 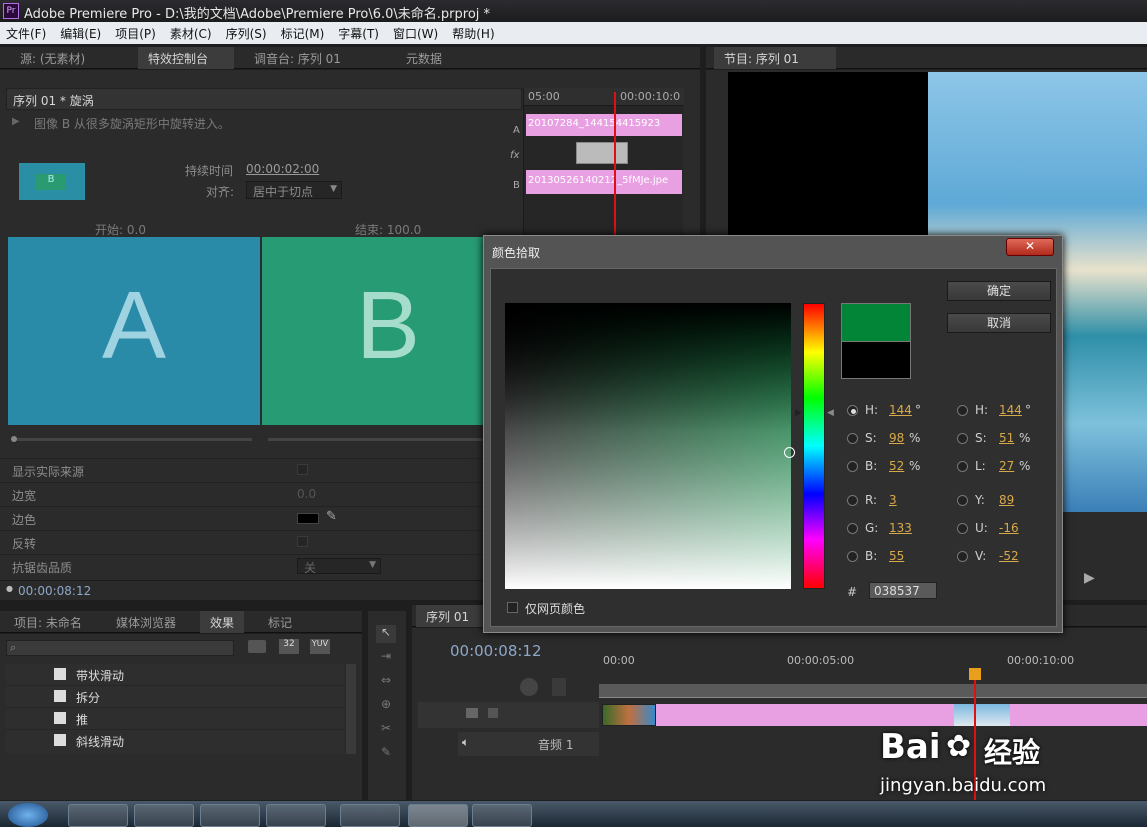 What do you see at coordinates (133, 439) in the screenshot?
I see `preview-a-slider` at bounding box center [133, 439].